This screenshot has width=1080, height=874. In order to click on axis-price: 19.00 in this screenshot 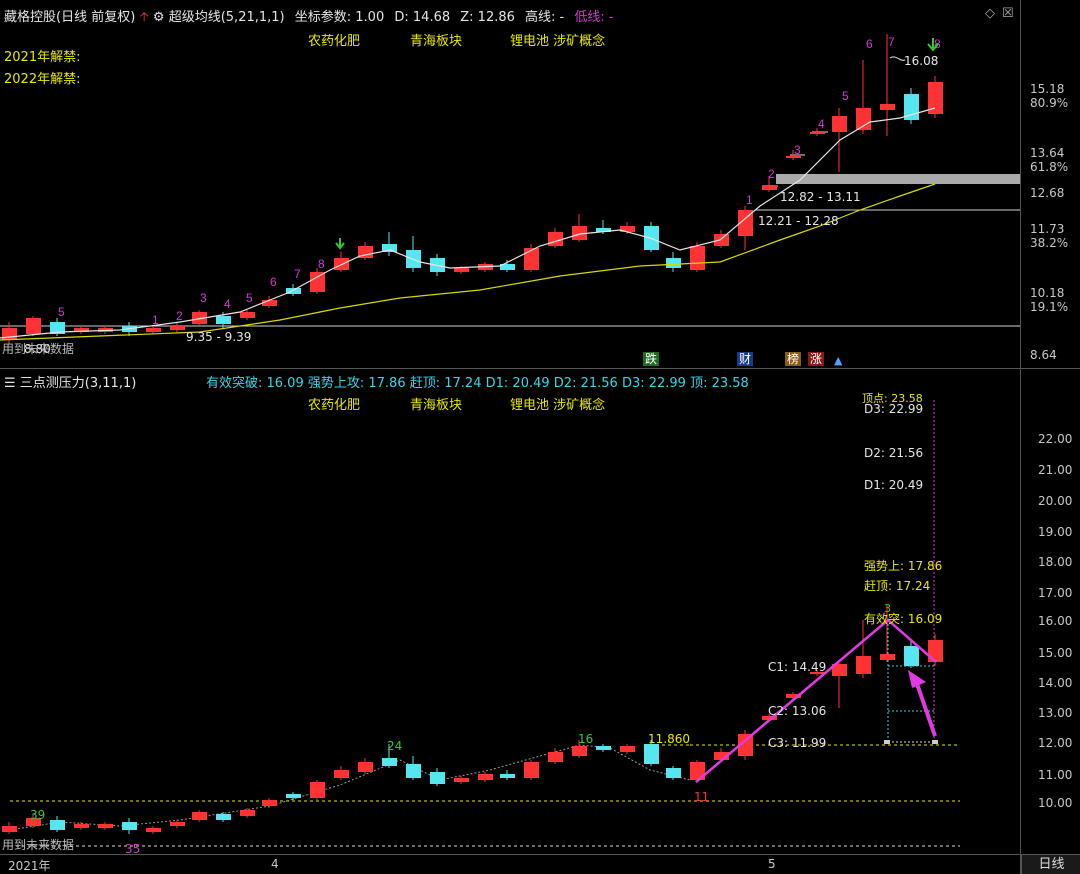, I will do `click(1055, 532)`.